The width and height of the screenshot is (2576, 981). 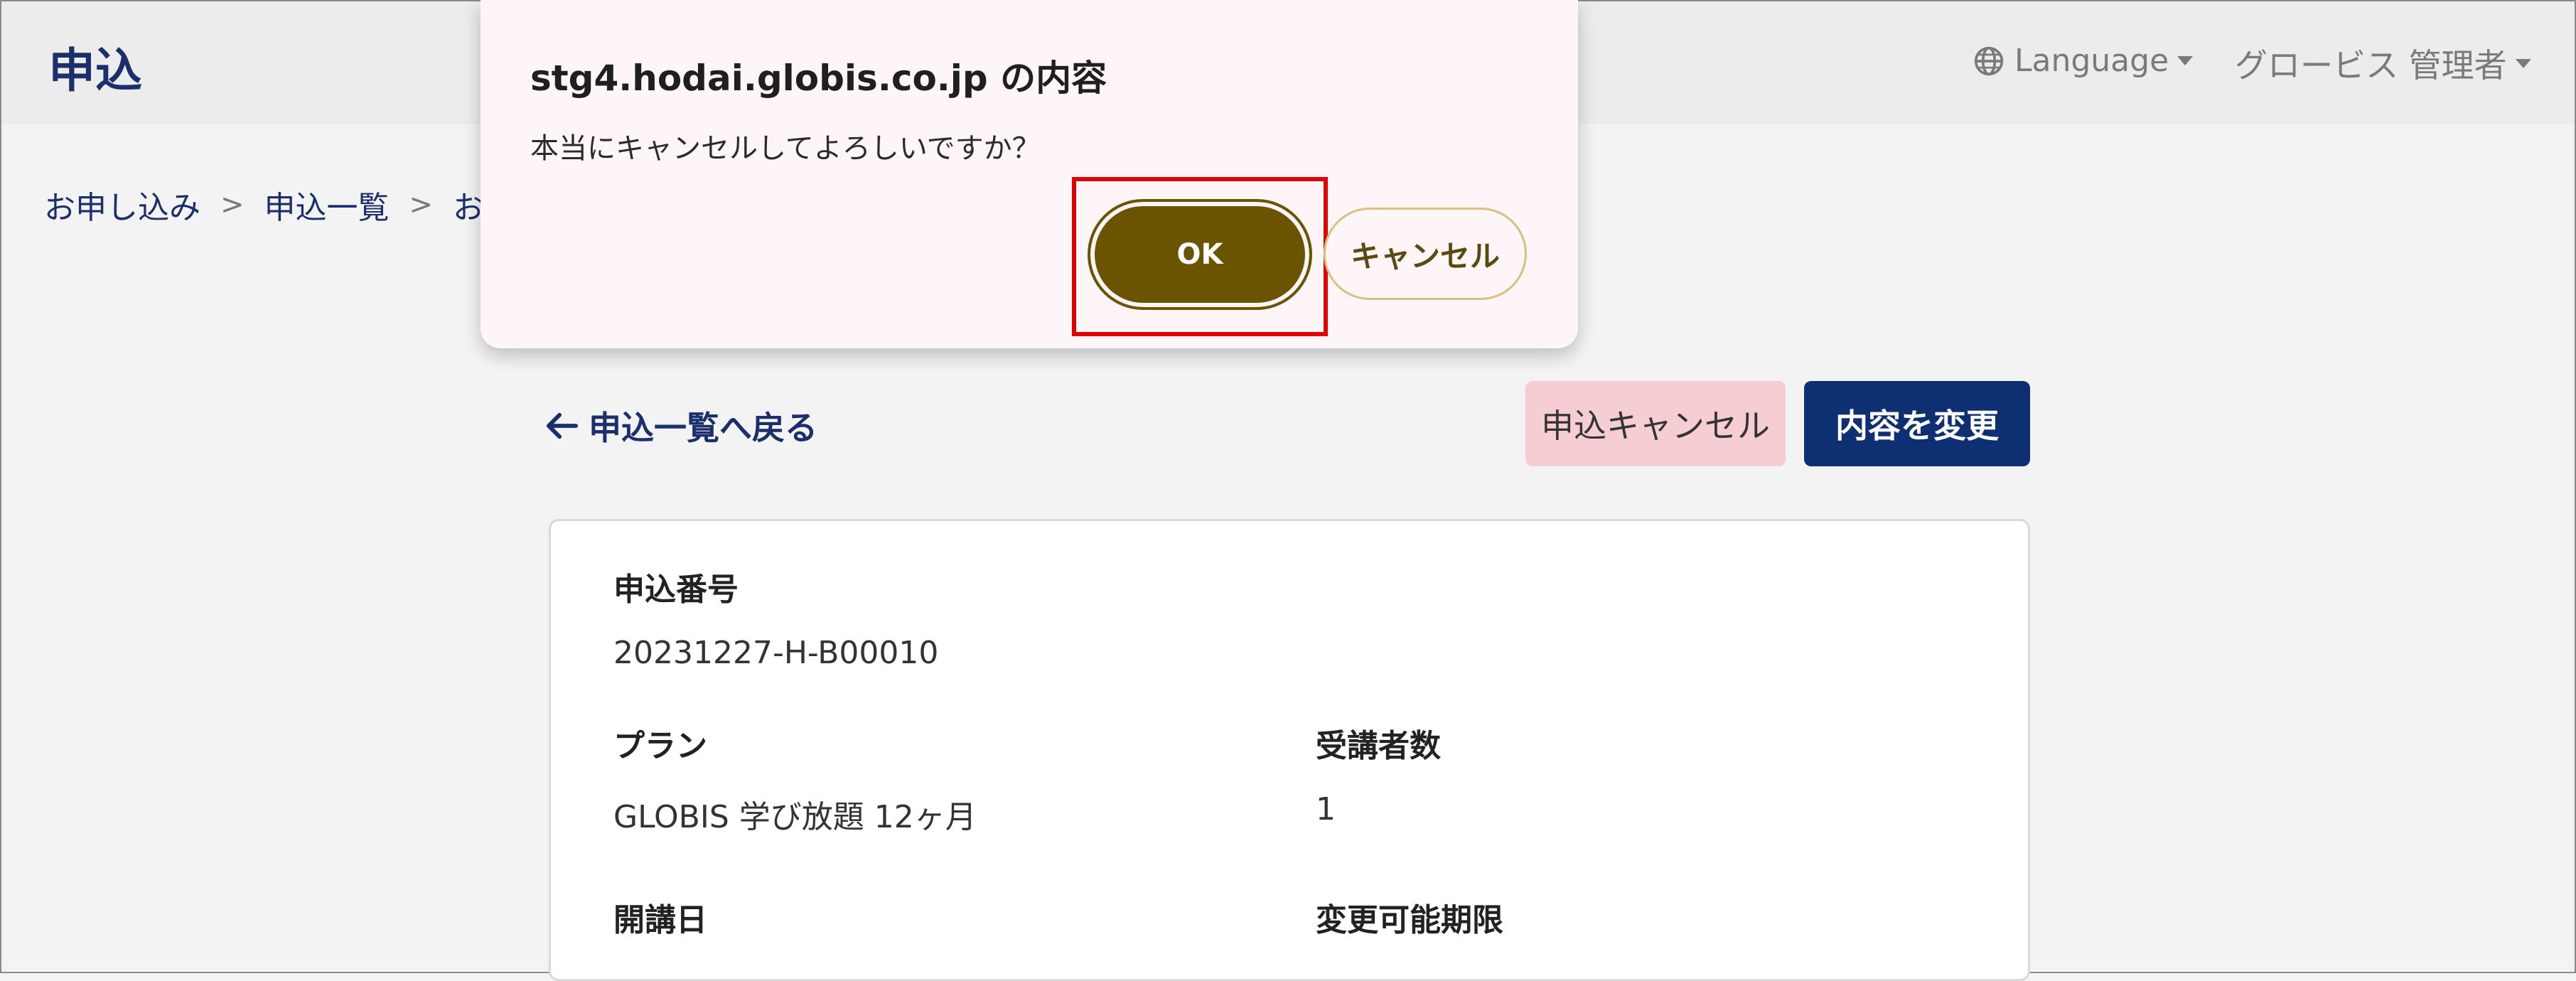 I want to click on plan-value: GLOBIS 学び放題 12ヶ月, so click(x=795, y=817).